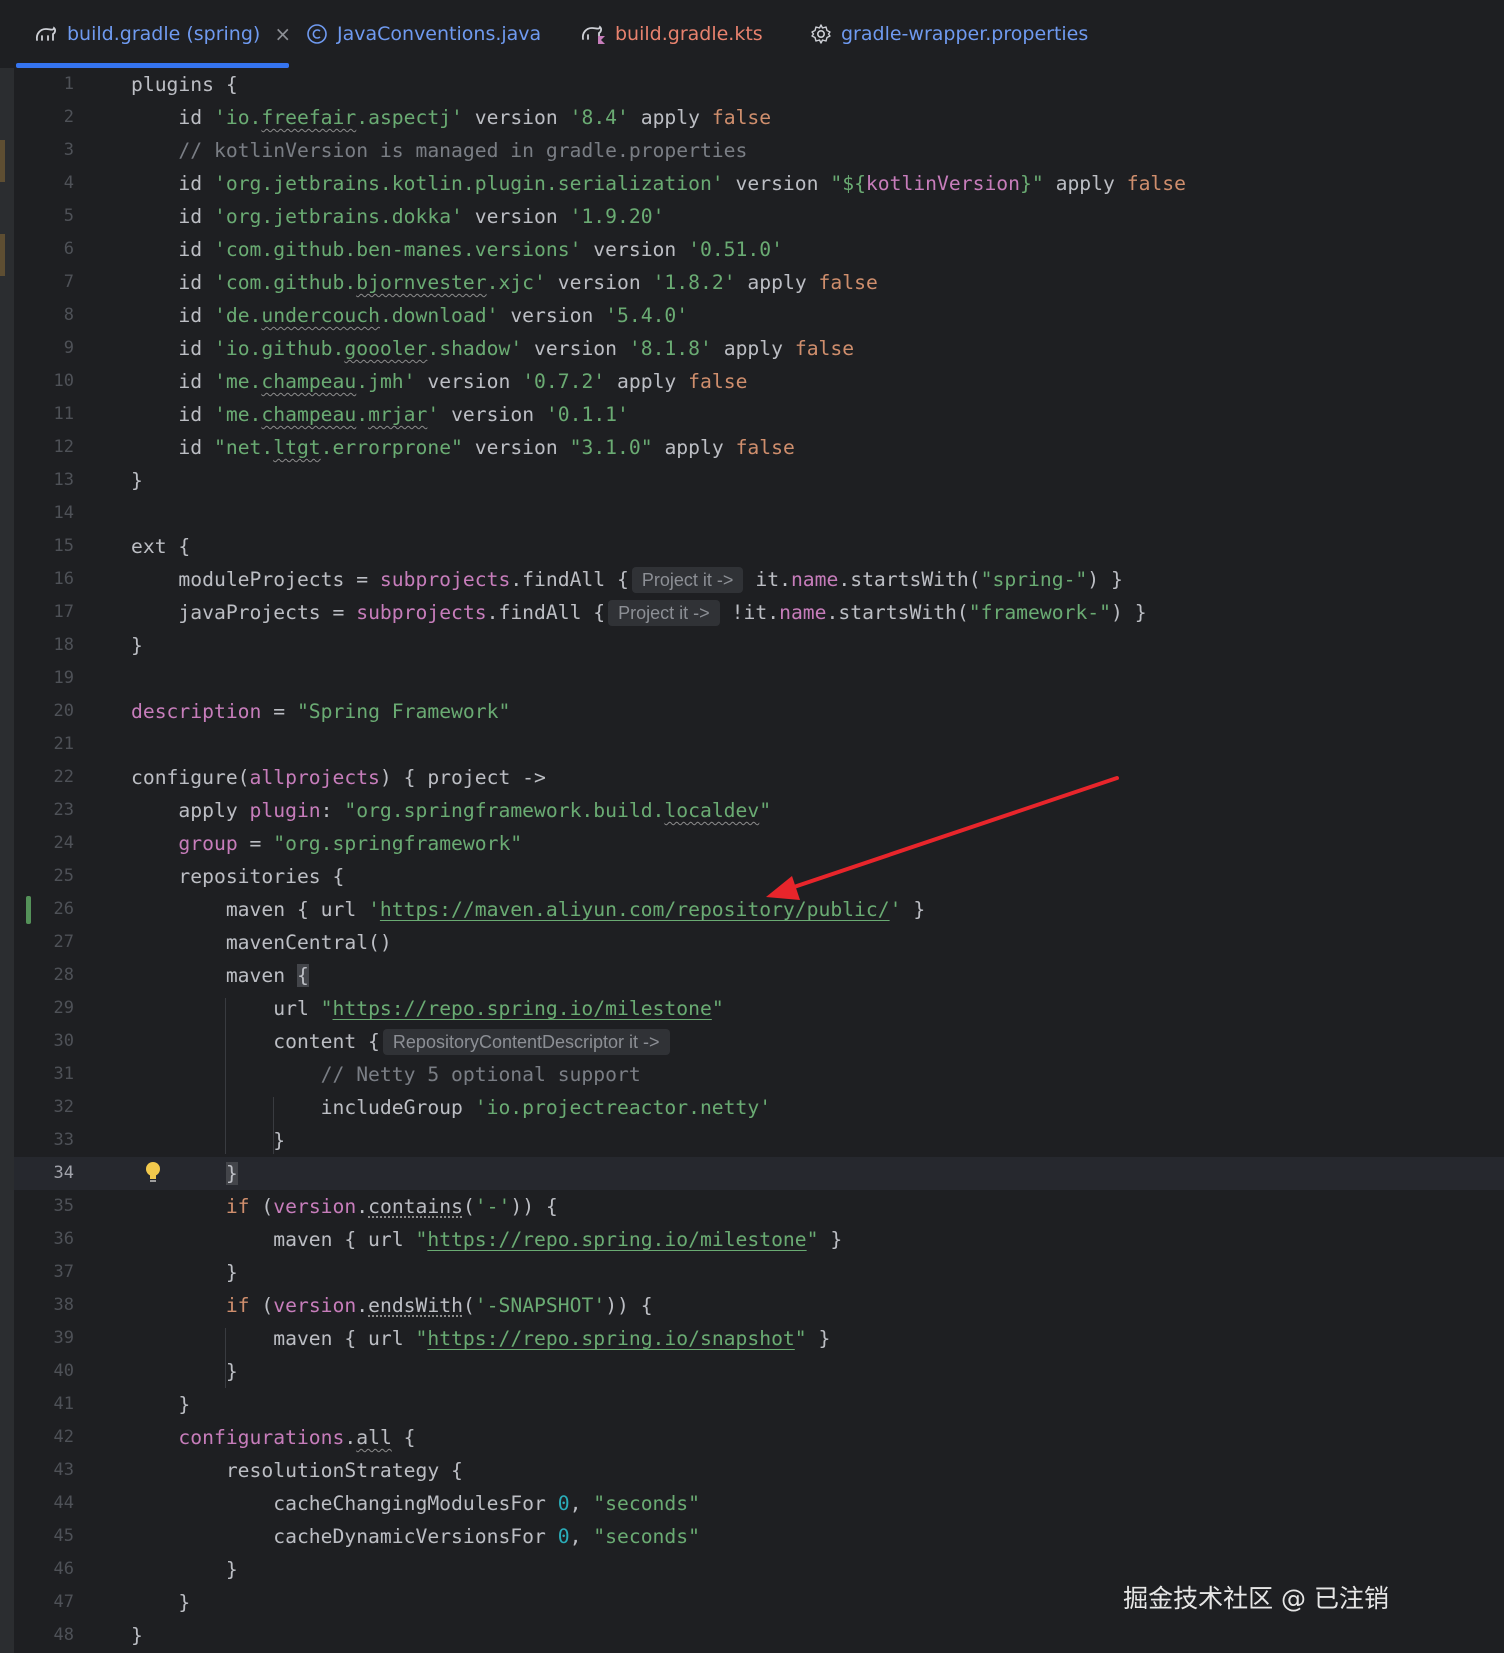  What do you see at coordinates (942, 838) in the screenshot?
I see `annotation-arrow` at bounding box center [942, 838].